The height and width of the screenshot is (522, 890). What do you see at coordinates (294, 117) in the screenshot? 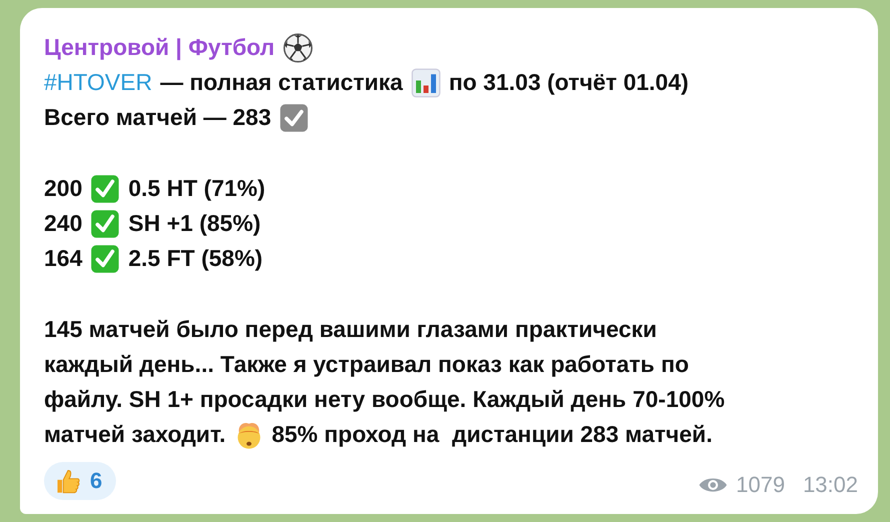
I see `check-box-icon` at bounding box center [294, 117].